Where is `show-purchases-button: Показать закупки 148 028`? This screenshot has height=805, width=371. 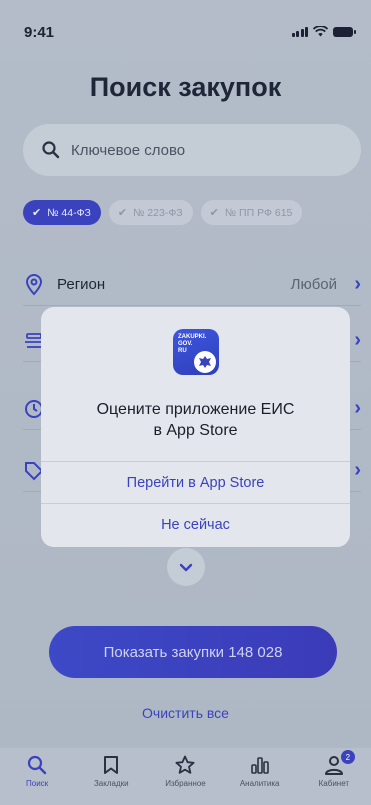 show-purchases-button: Показать закупки 148 028 is located at coordinates (193, 652).